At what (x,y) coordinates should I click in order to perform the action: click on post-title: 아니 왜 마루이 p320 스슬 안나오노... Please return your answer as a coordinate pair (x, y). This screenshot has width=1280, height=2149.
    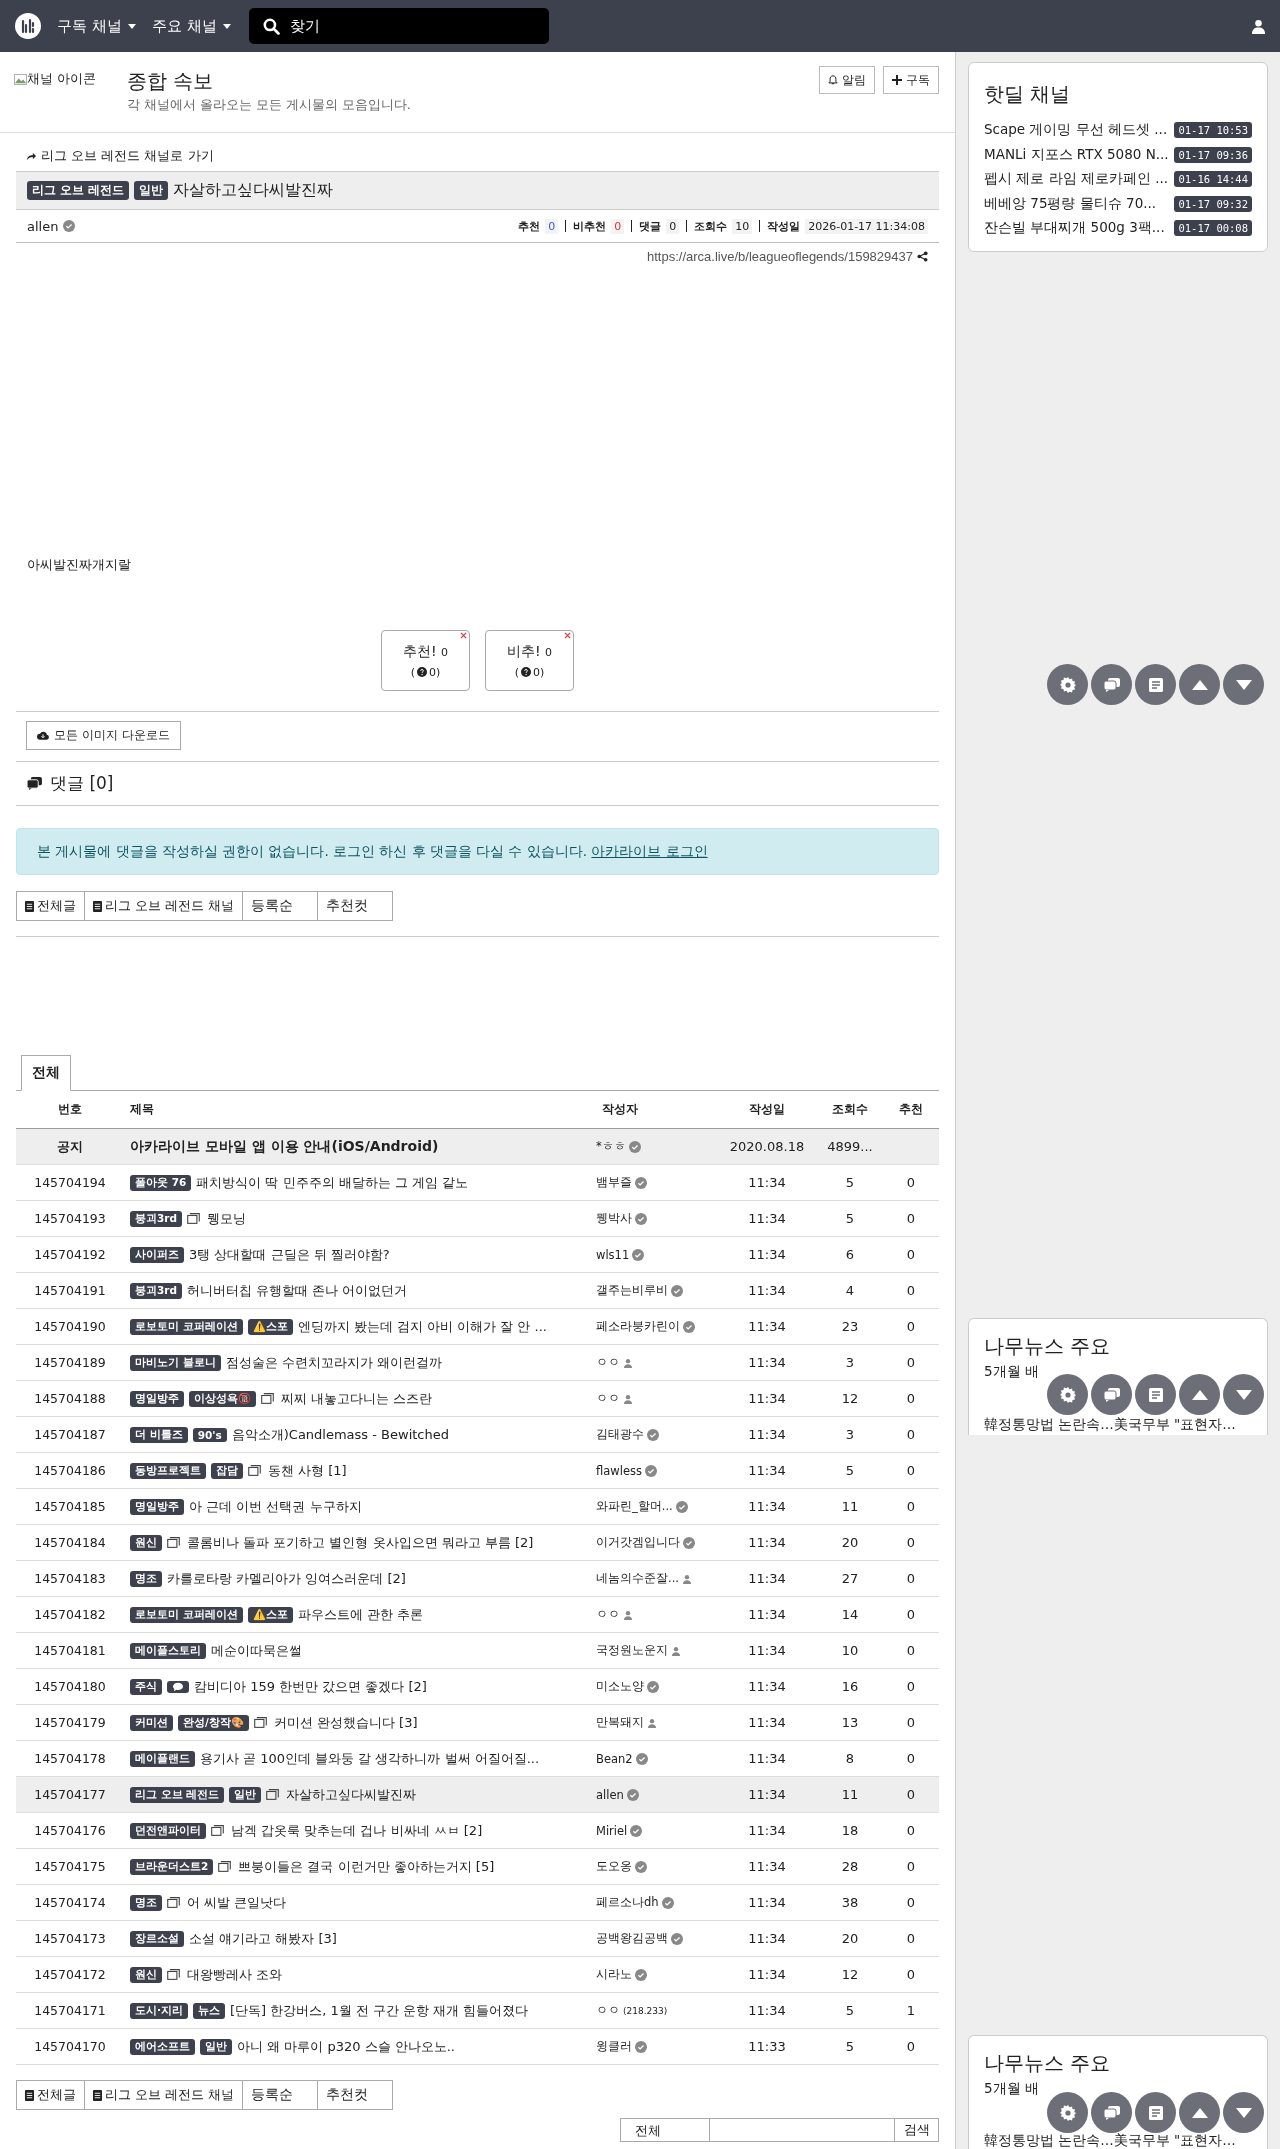
    Looking at the image, I should click on (346, 2046).